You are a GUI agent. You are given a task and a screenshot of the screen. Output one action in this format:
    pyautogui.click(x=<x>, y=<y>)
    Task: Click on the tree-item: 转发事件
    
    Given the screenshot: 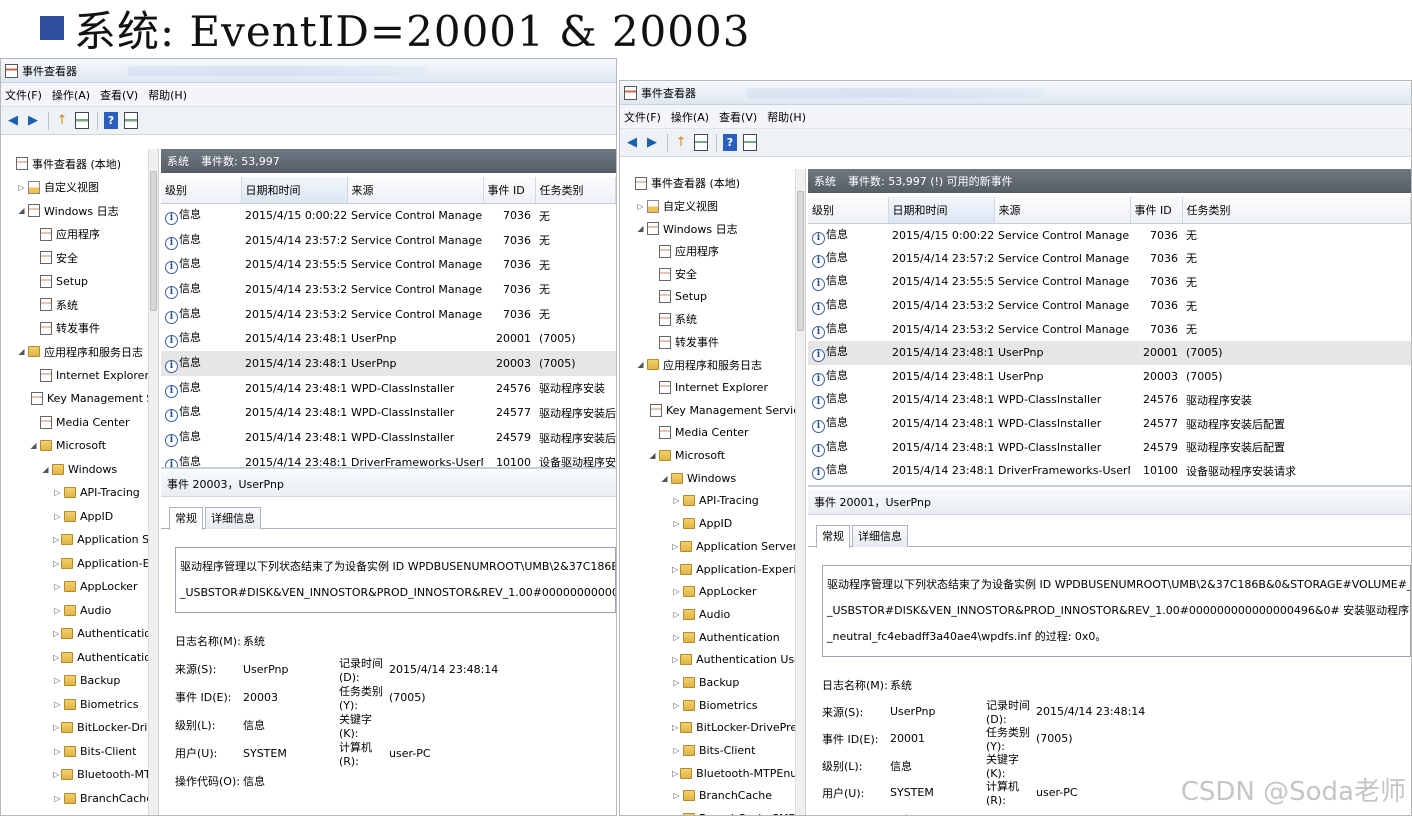 What is the action you would take?
    pyautogui.click(x=712, y=342)
    